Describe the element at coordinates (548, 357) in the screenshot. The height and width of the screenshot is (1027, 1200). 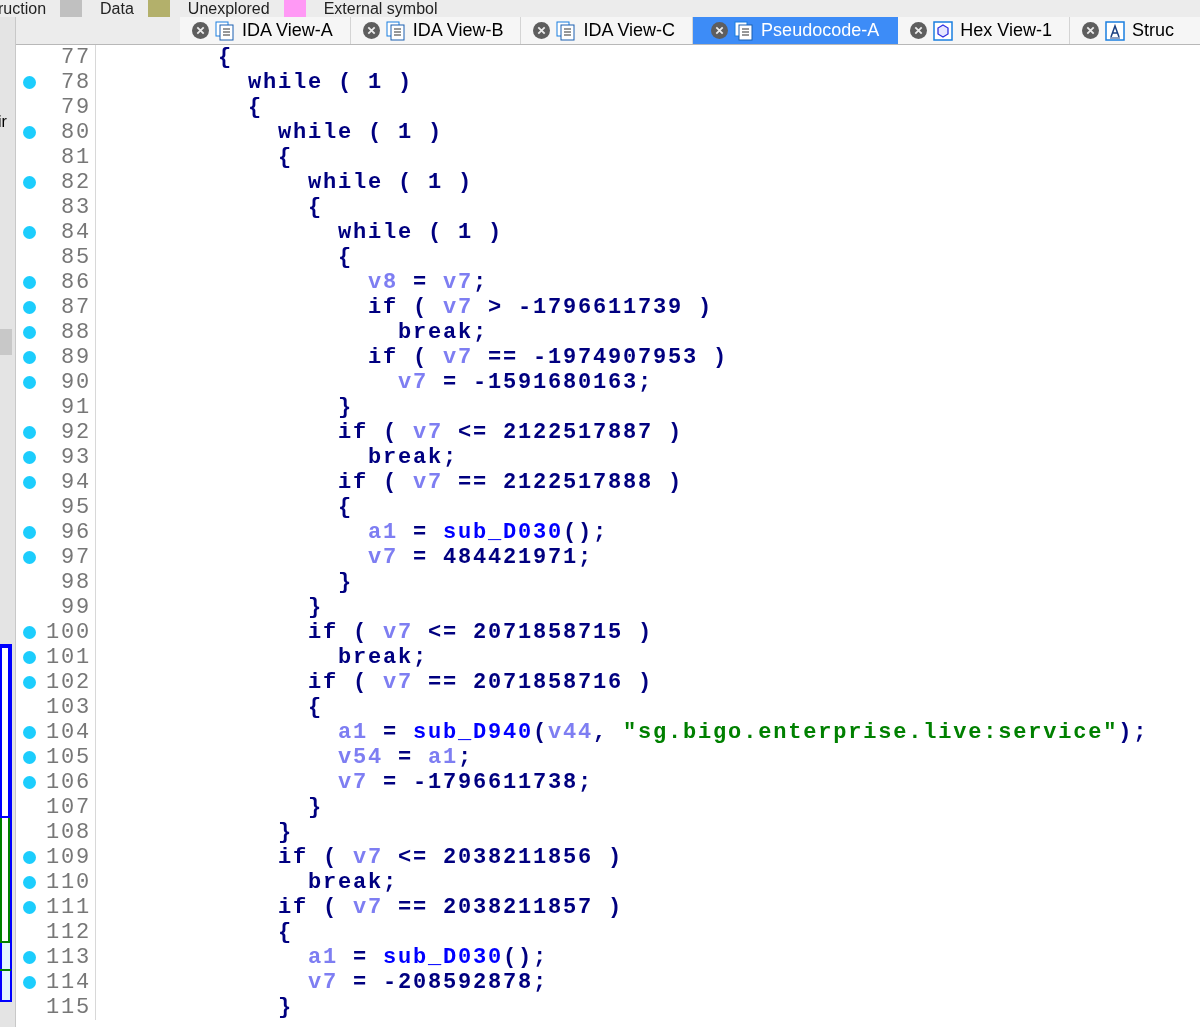
I see `code-line: if ( v7 == -1974907953 )` at that location.